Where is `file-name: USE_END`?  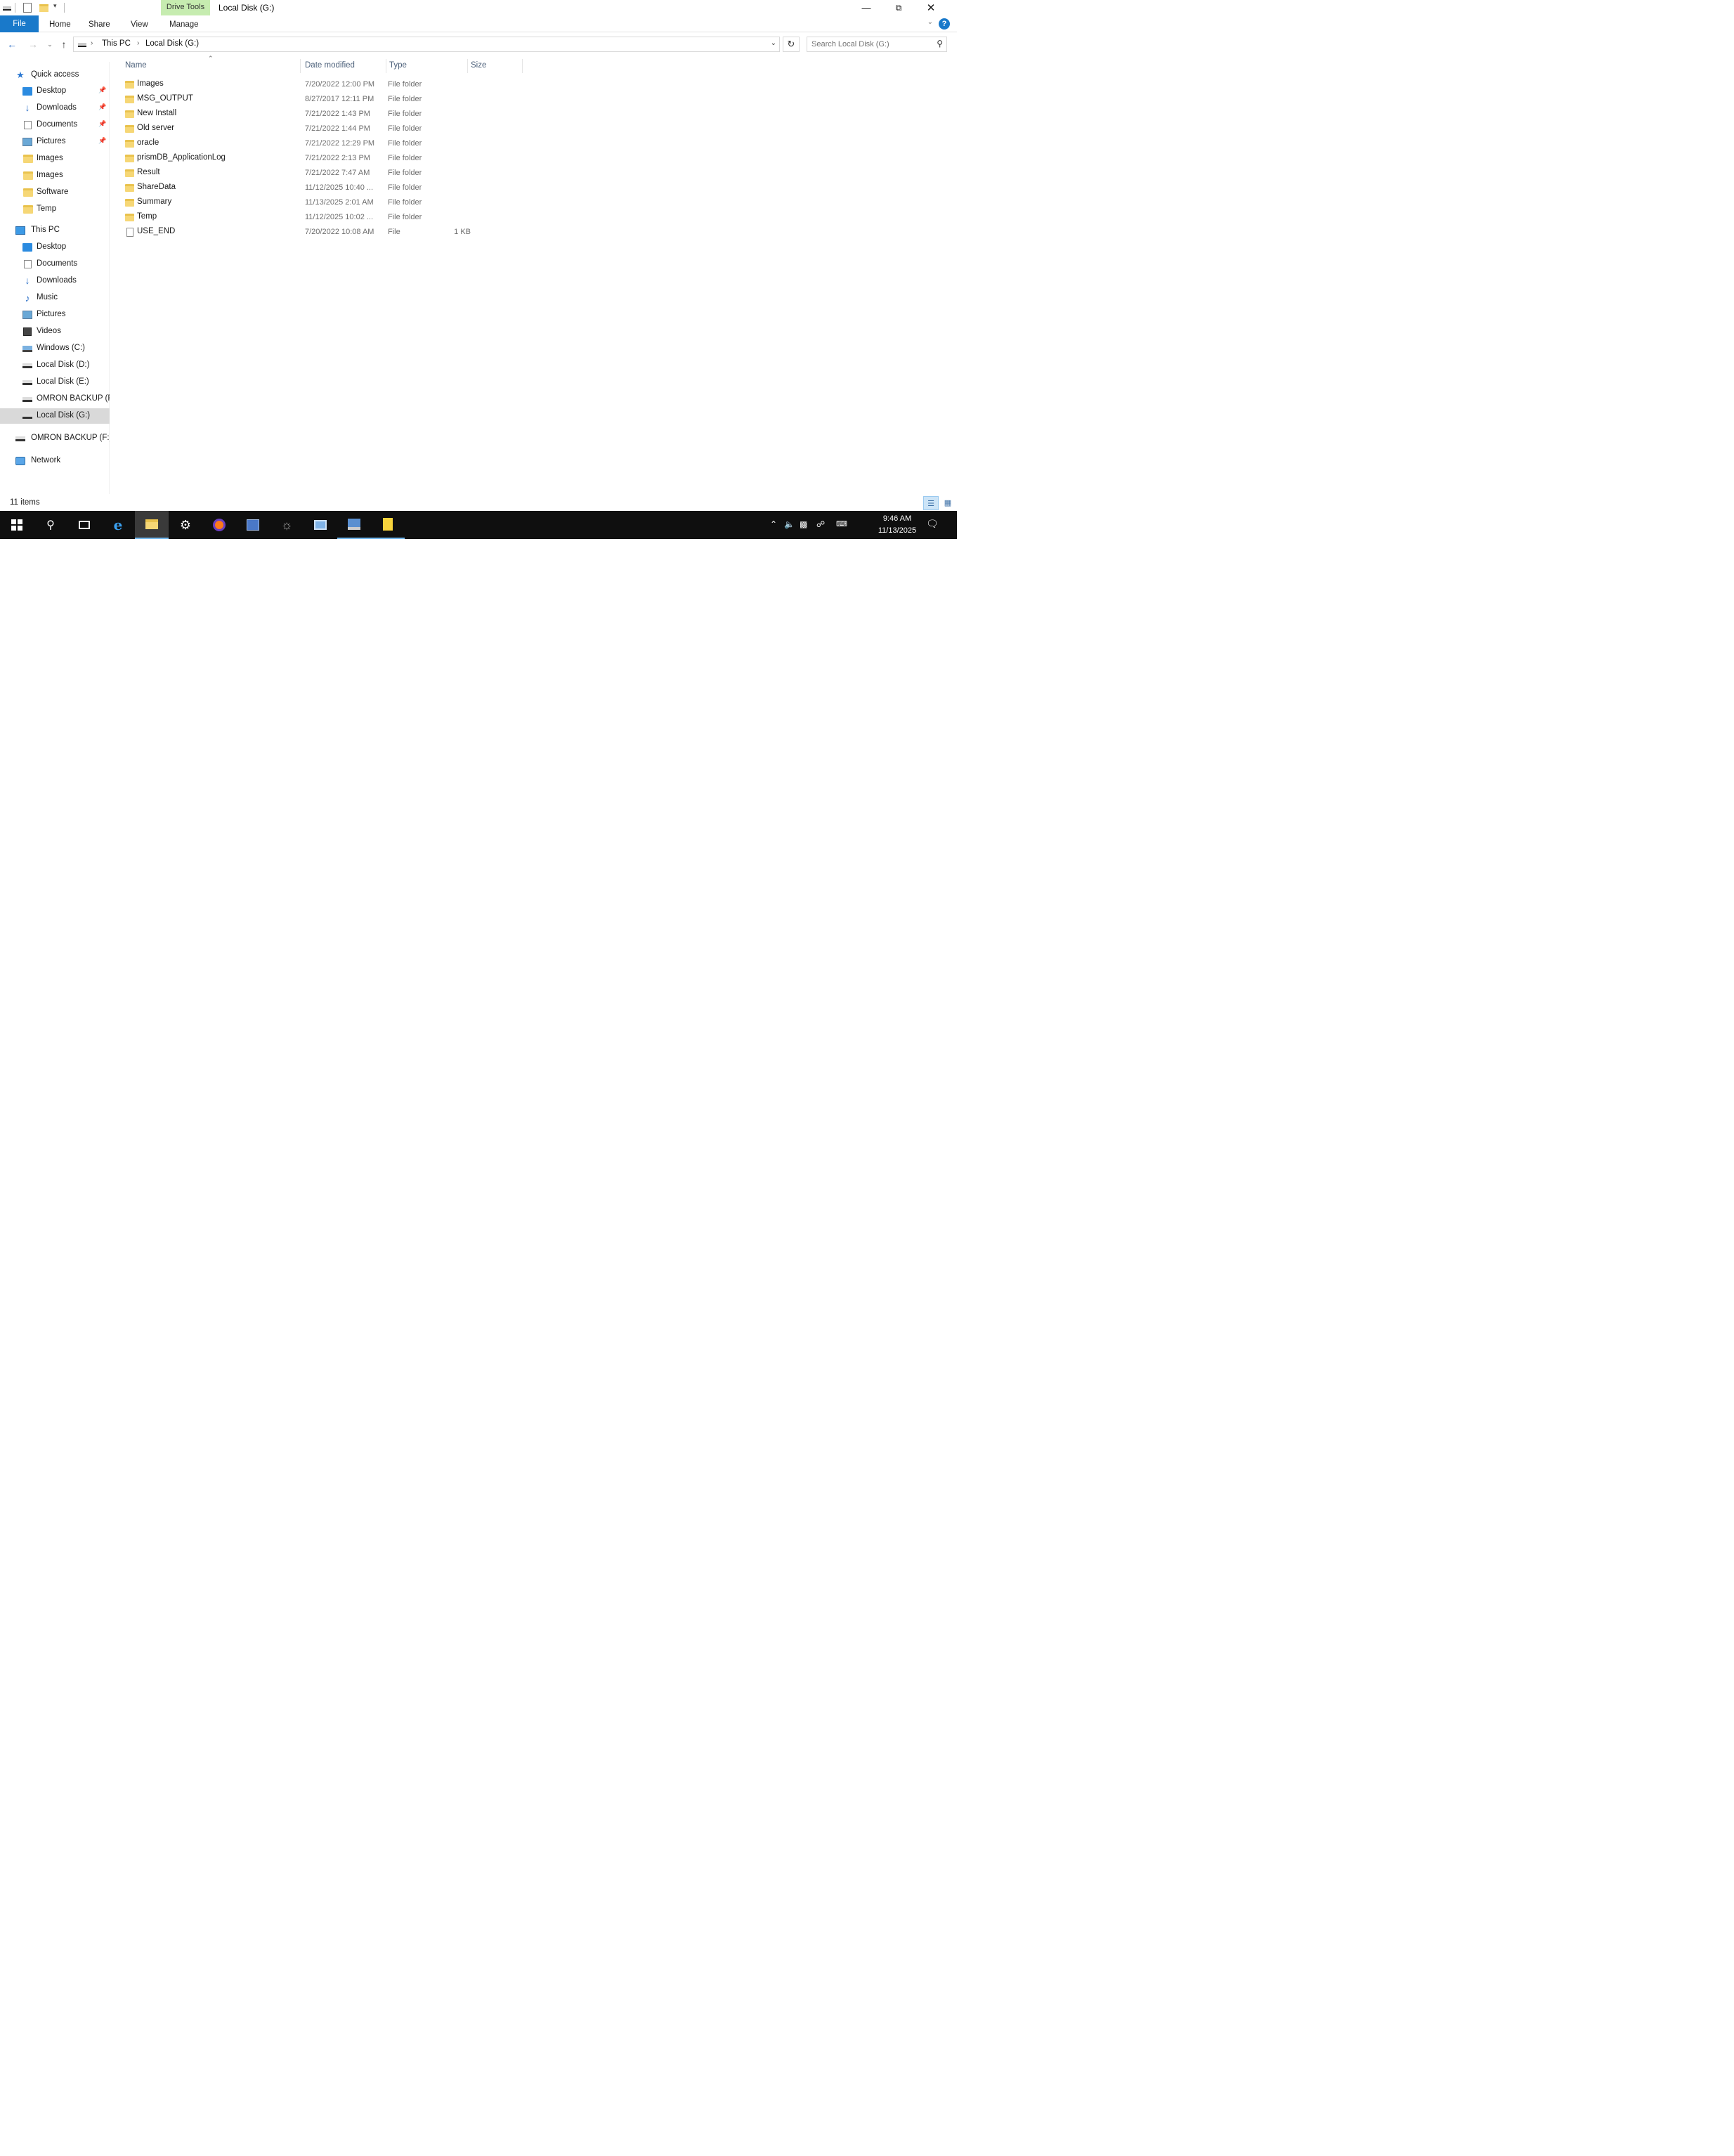 file-name: USE_END is located at coordinates (156, 231).